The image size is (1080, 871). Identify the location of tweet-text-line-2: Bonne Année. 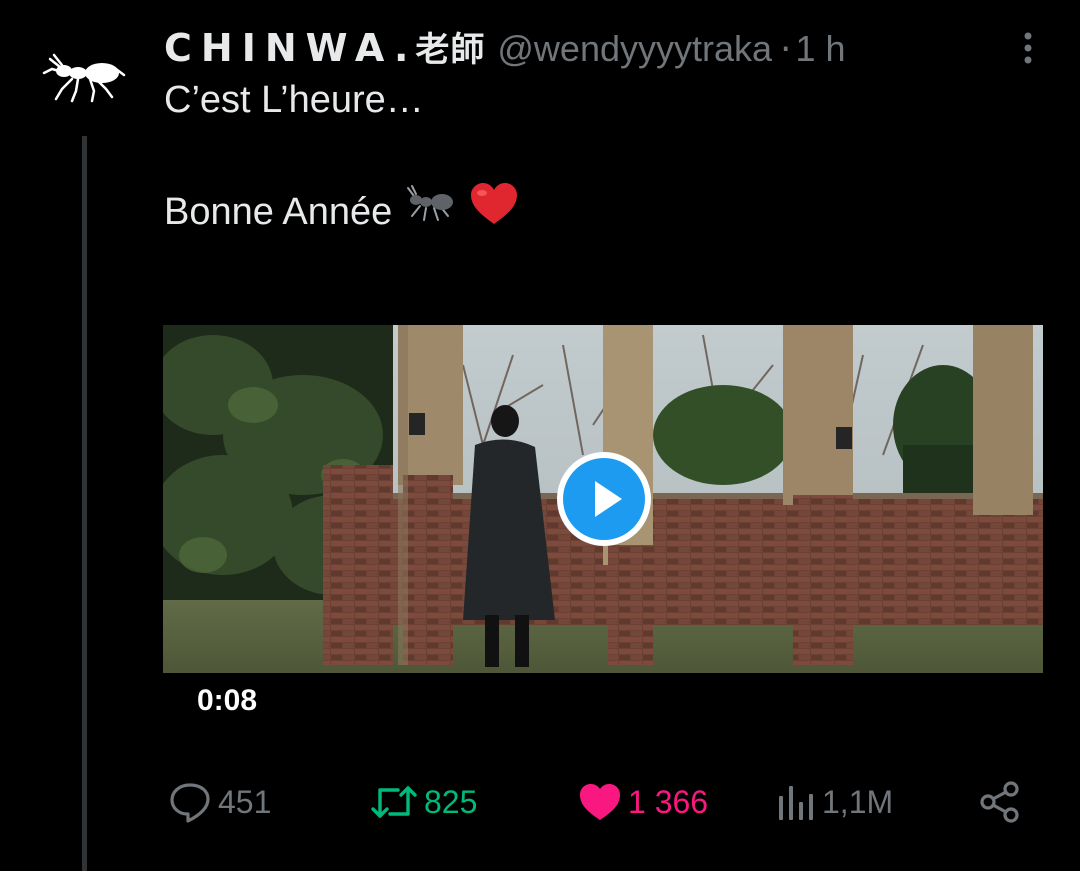
(278, 212).